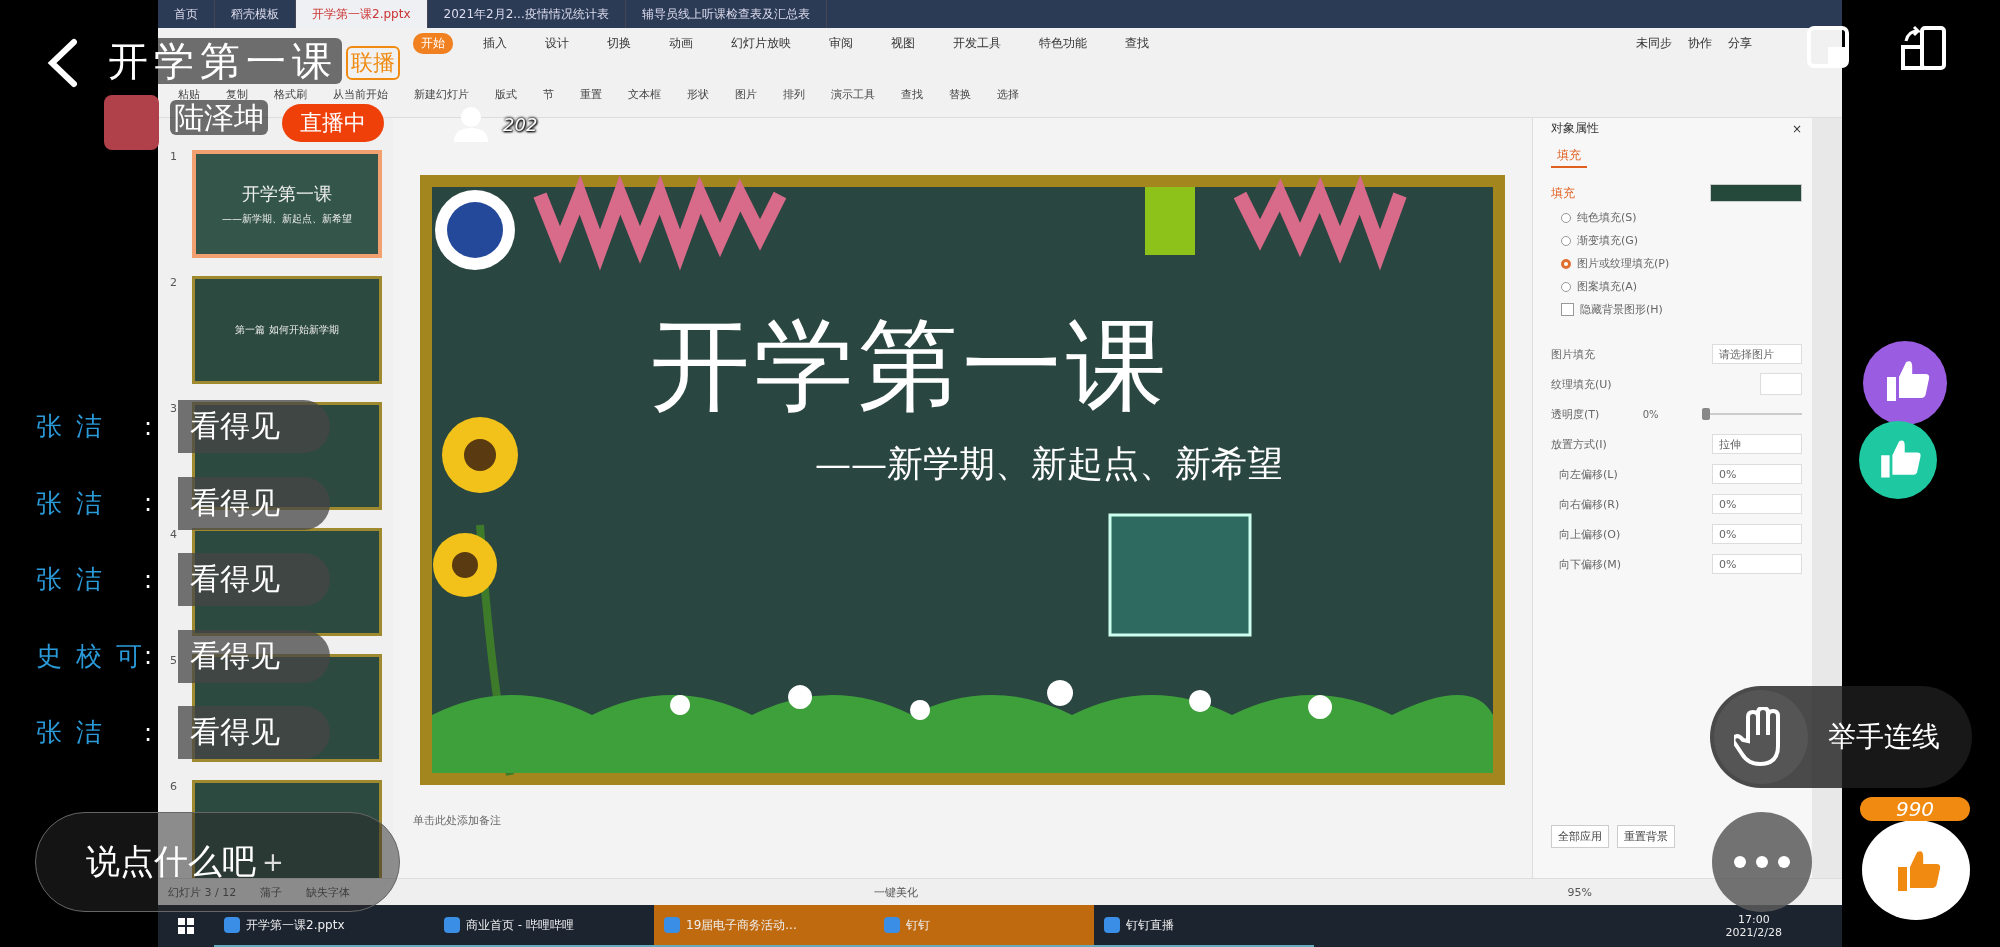 Image resolution: width=2000 pixels, height=947 pixels. Describe the element at coordinates (1567, 309) in the screenshot. I see `checkbox` at that location.